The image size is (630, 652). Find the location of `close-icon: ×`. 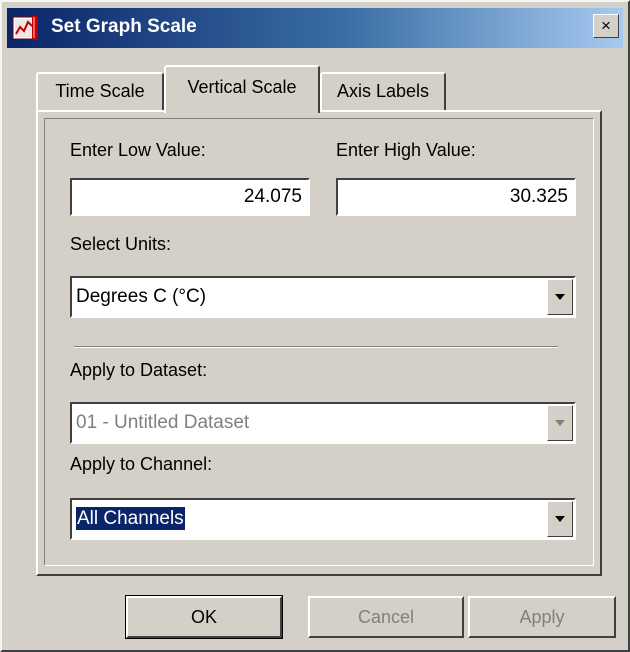

close-icon: × is located at coordinates (606, 25).